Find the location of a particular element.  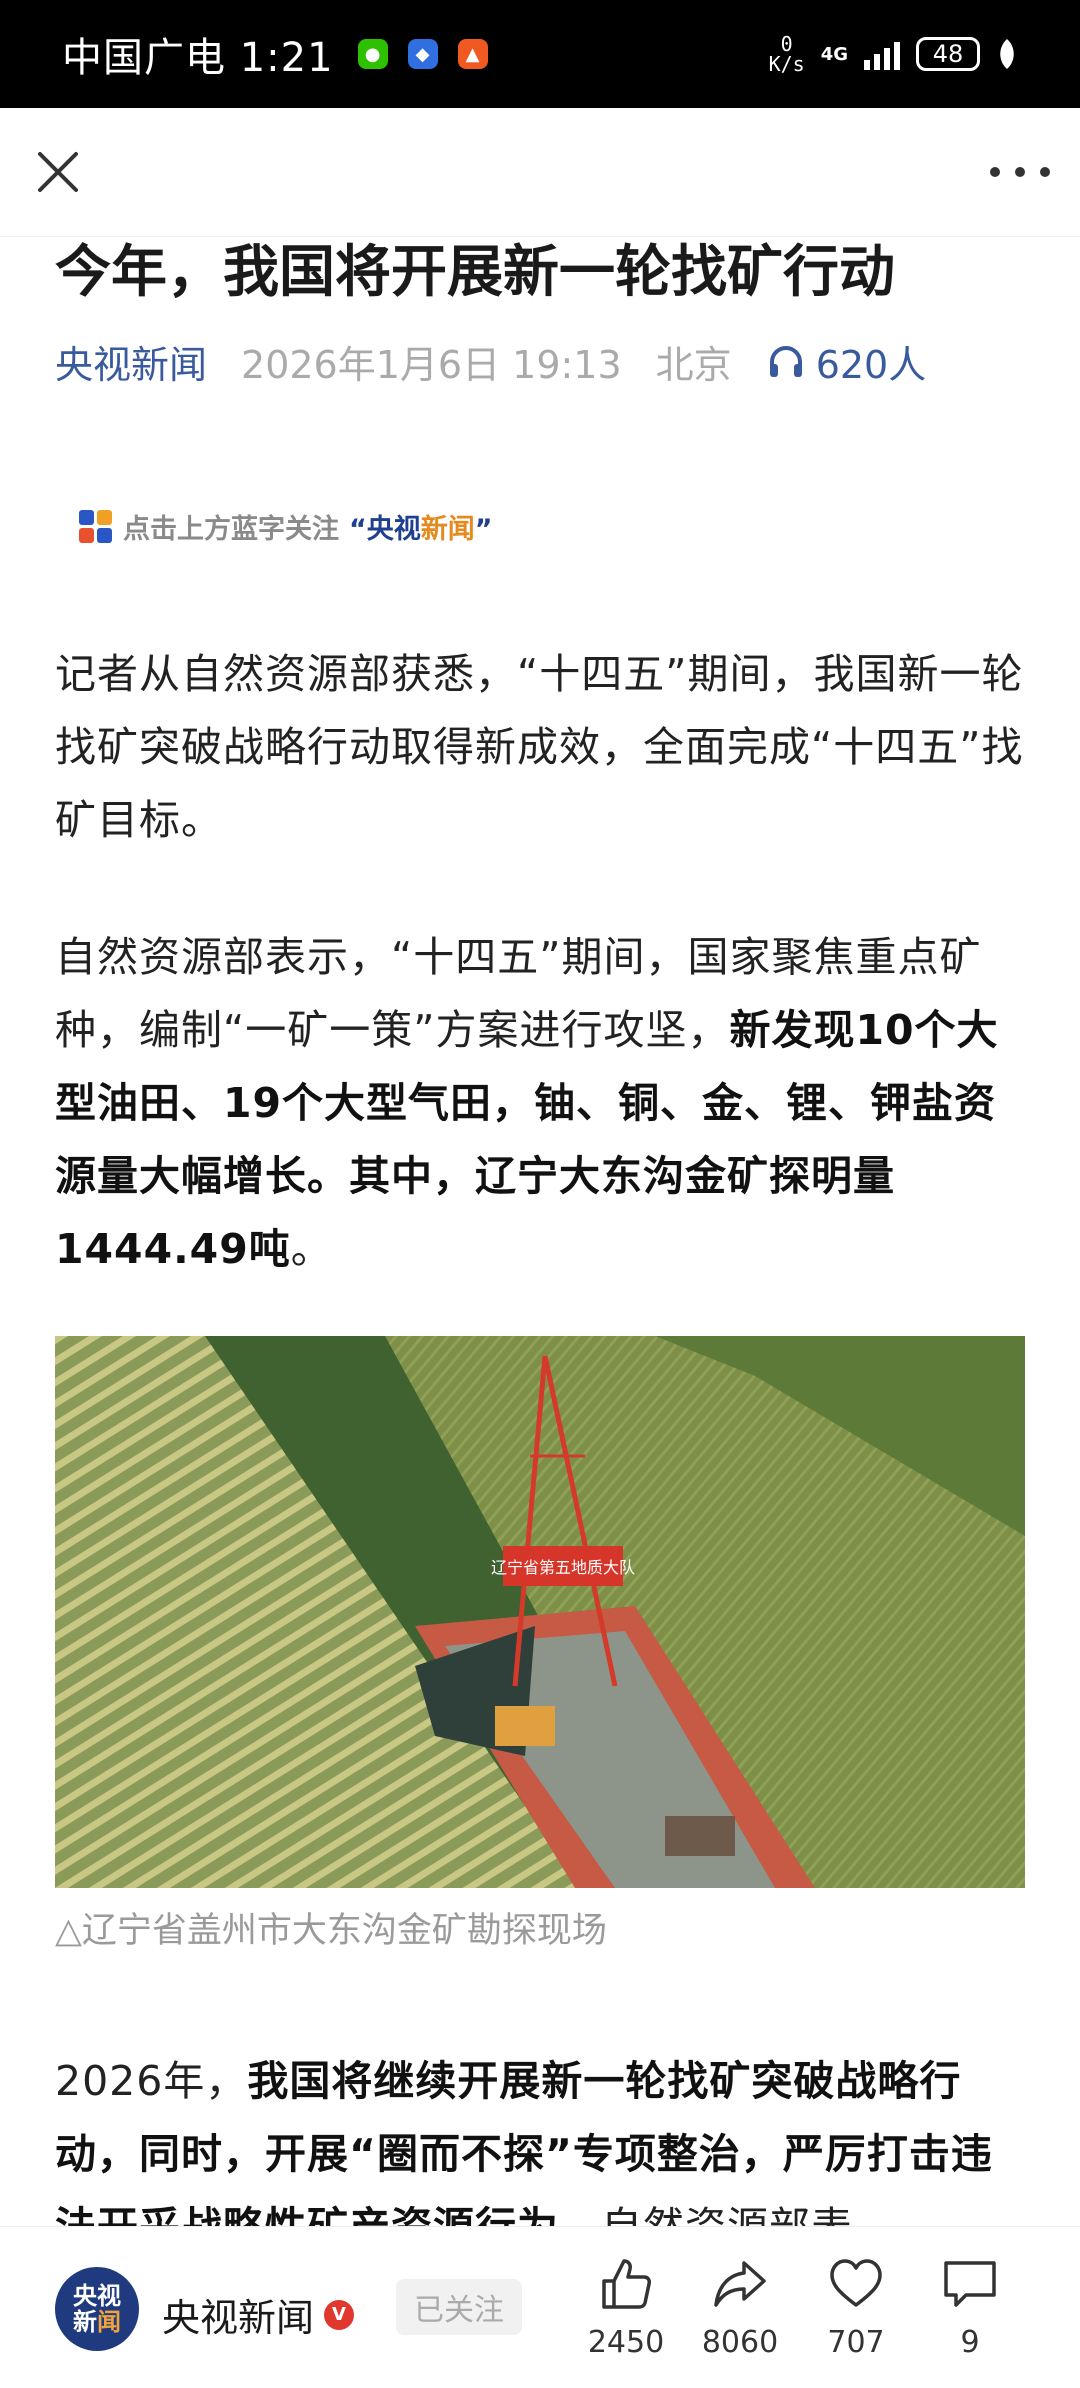

close-icon is located at coordinates (58, 172).